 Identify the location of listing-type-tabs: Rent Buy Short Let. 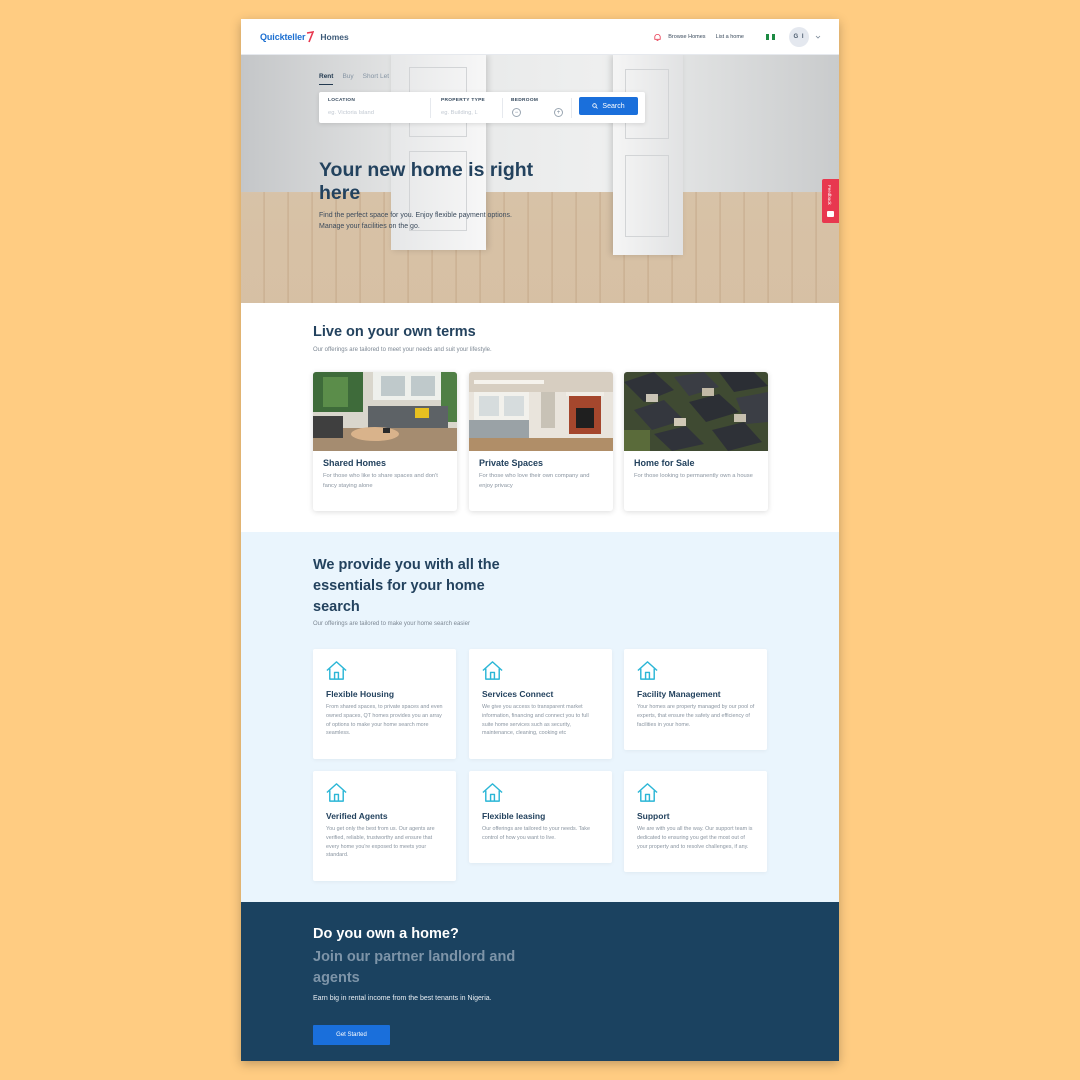
(358, 79).